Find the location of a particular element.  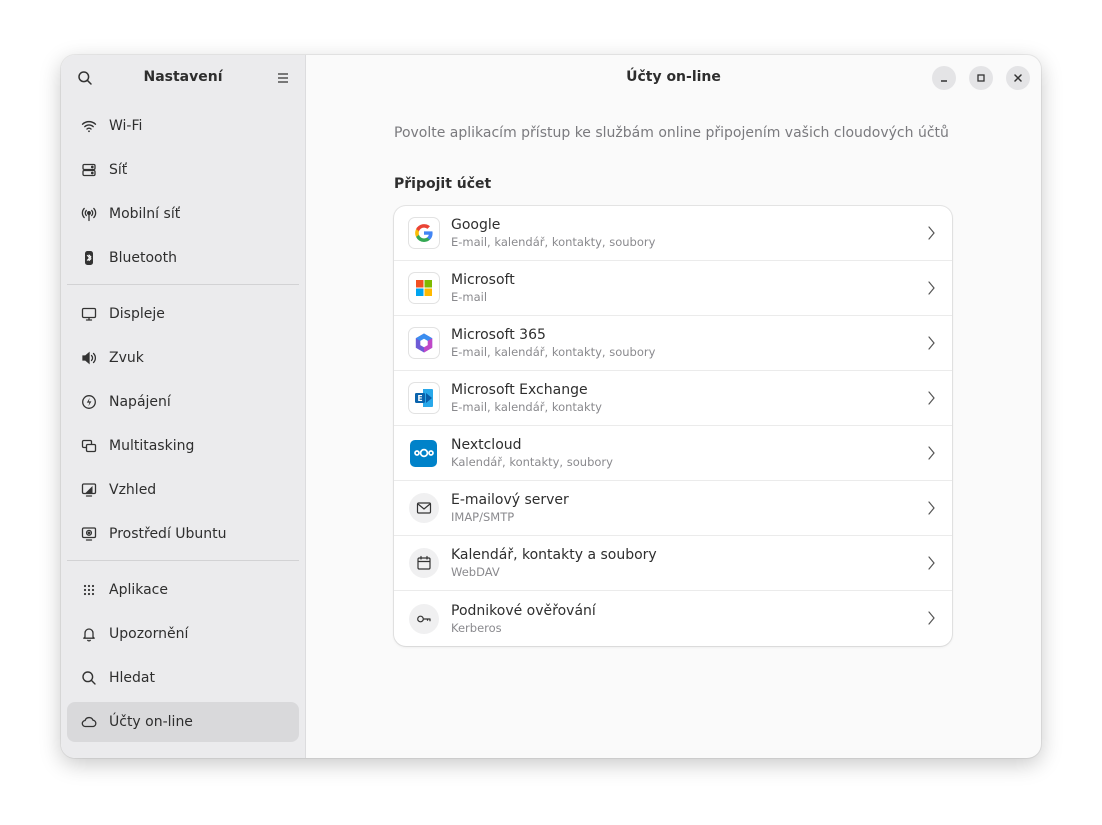

maximize-icon is located at coordinates (981, 78).